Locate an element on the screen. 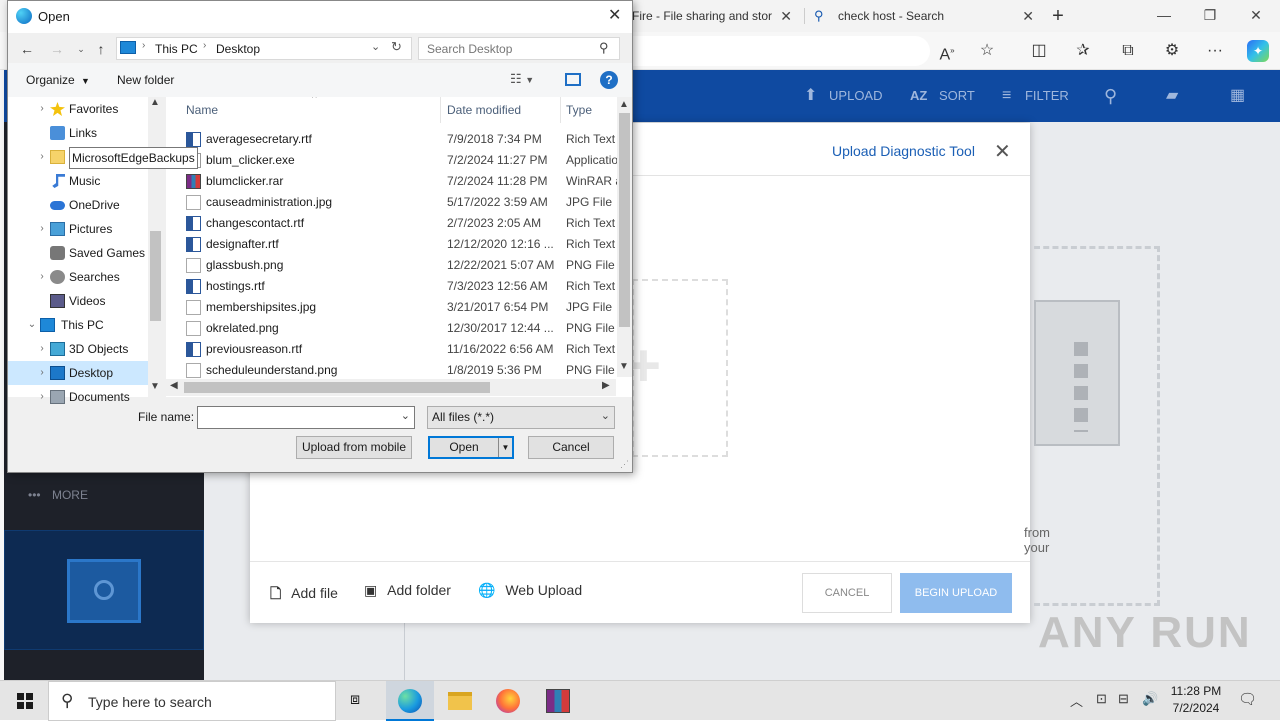 The height and width of the screenshot is (721, 1280). tree-item-links: Links is located at coordinates (78, 133).